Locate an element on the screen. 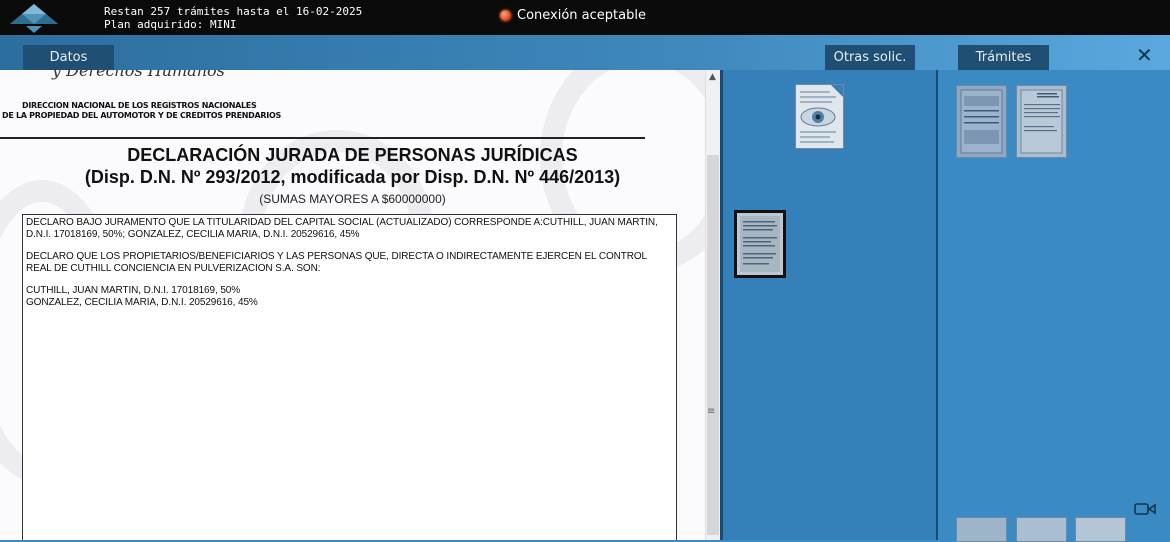 Image resolution: width=1170 pixels, height=542 pixels. video-camera-icon is located at coordinates (1145, 509).